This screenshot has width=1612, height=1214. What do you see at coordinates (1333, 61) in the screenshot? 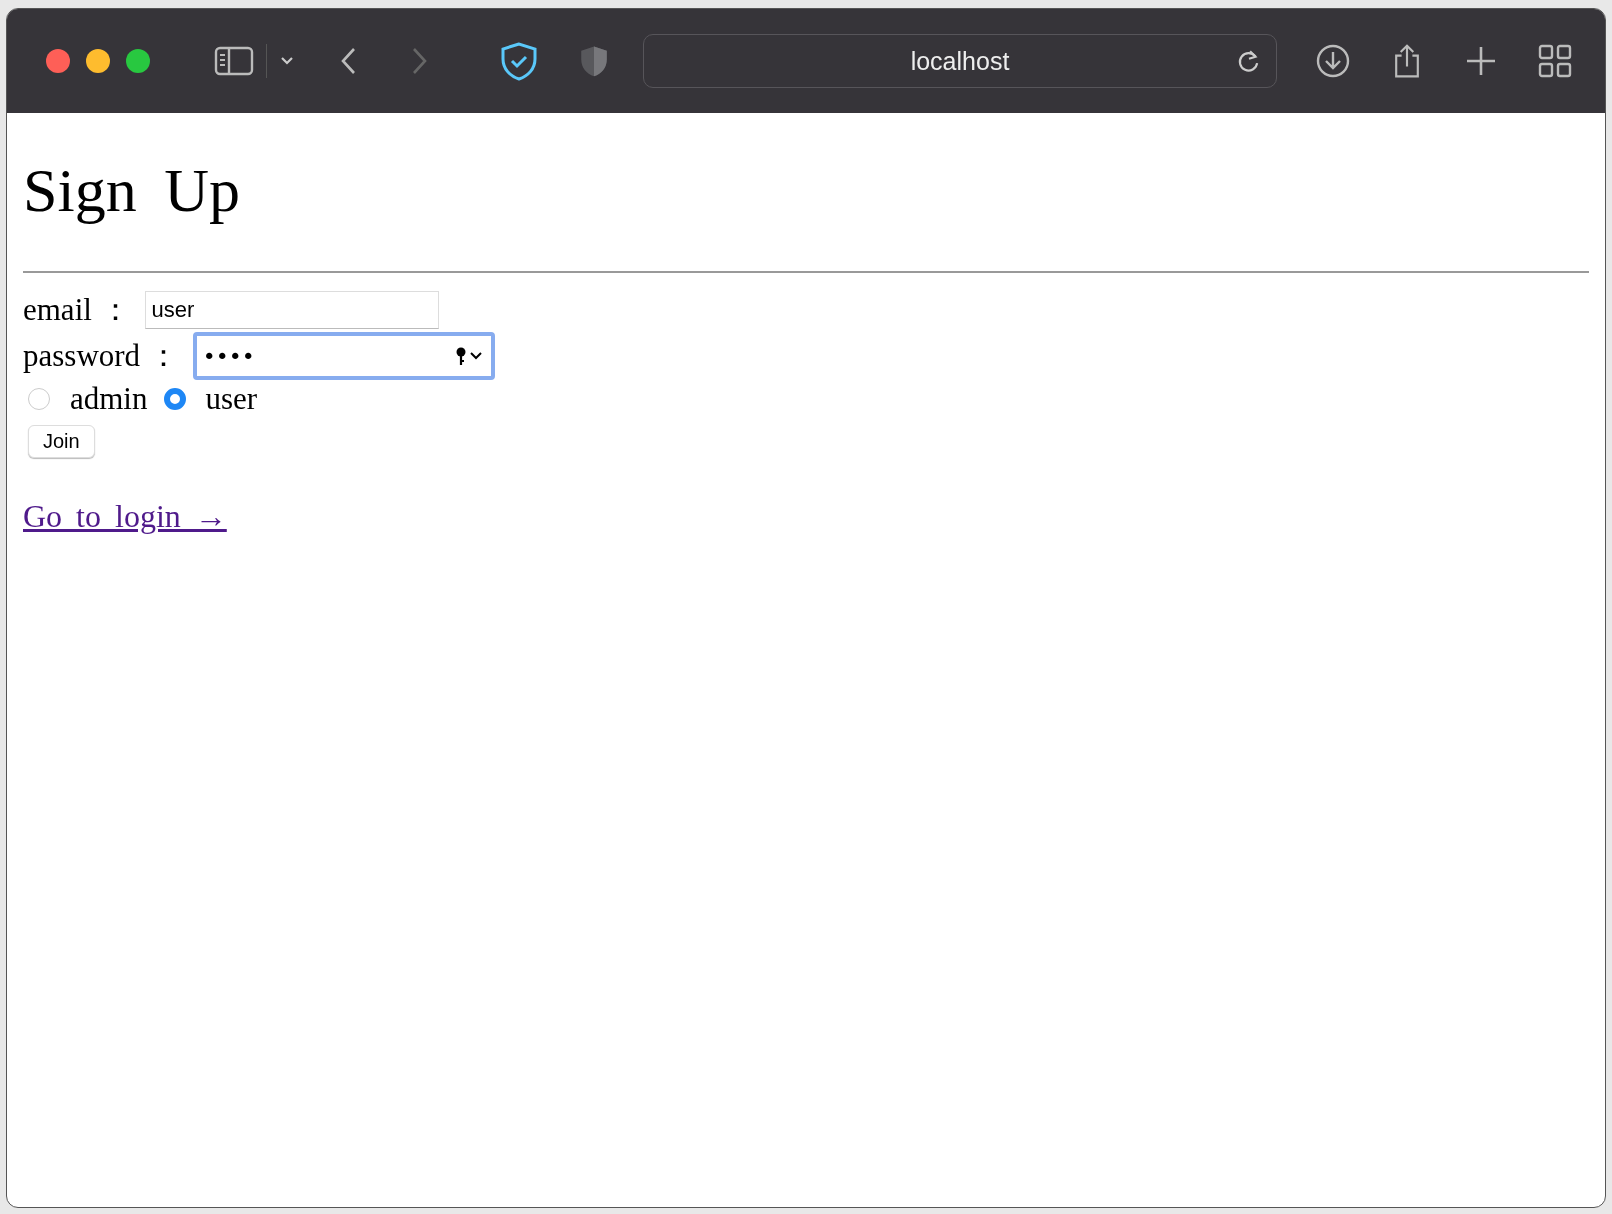
I see `download-icon` at bounding box center [1333, 61].